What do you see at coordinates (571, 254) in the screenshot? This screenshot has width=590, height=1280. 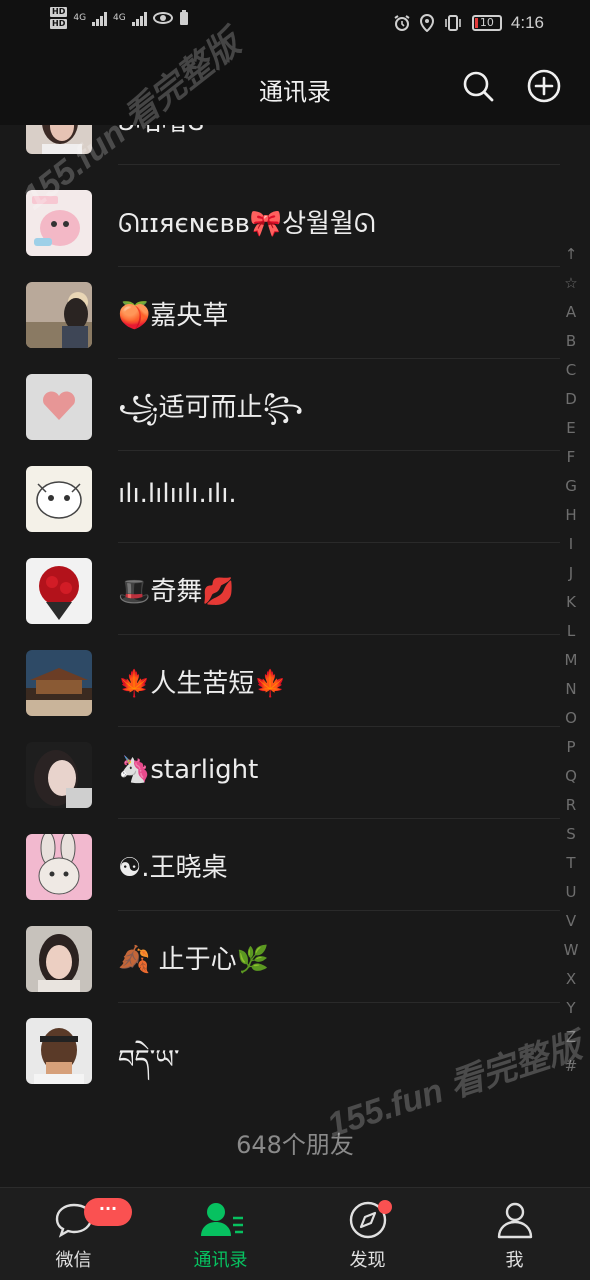 I see `alphabet-letter: ↑` at bounding box center [571, 254].